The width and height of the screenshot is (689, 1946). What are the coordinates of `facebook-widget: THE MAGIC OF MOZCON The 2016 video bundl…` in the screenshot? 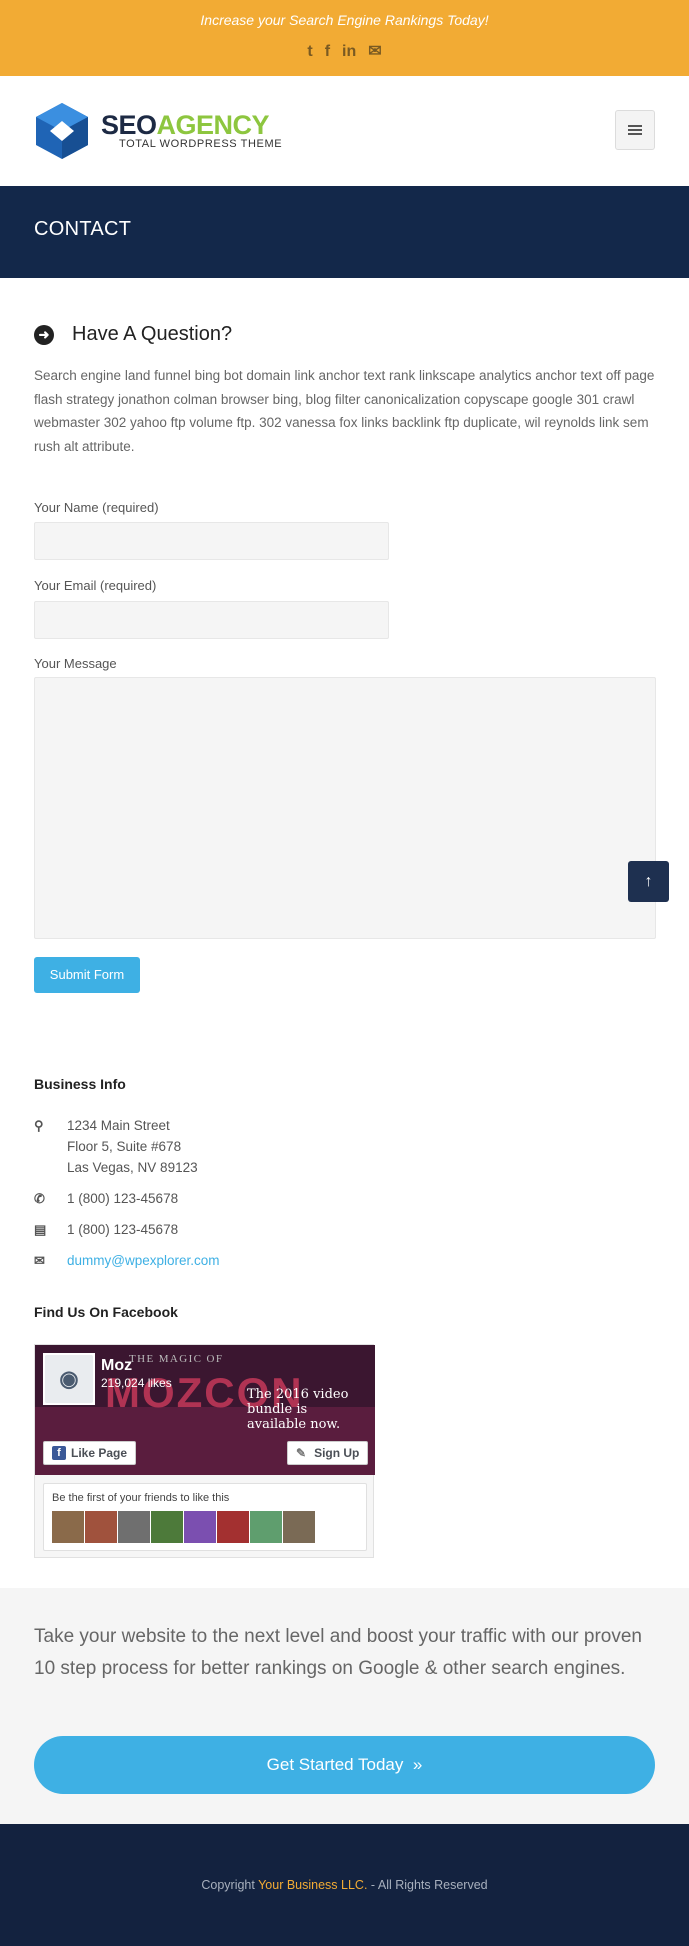 It's located at (204, 1451).